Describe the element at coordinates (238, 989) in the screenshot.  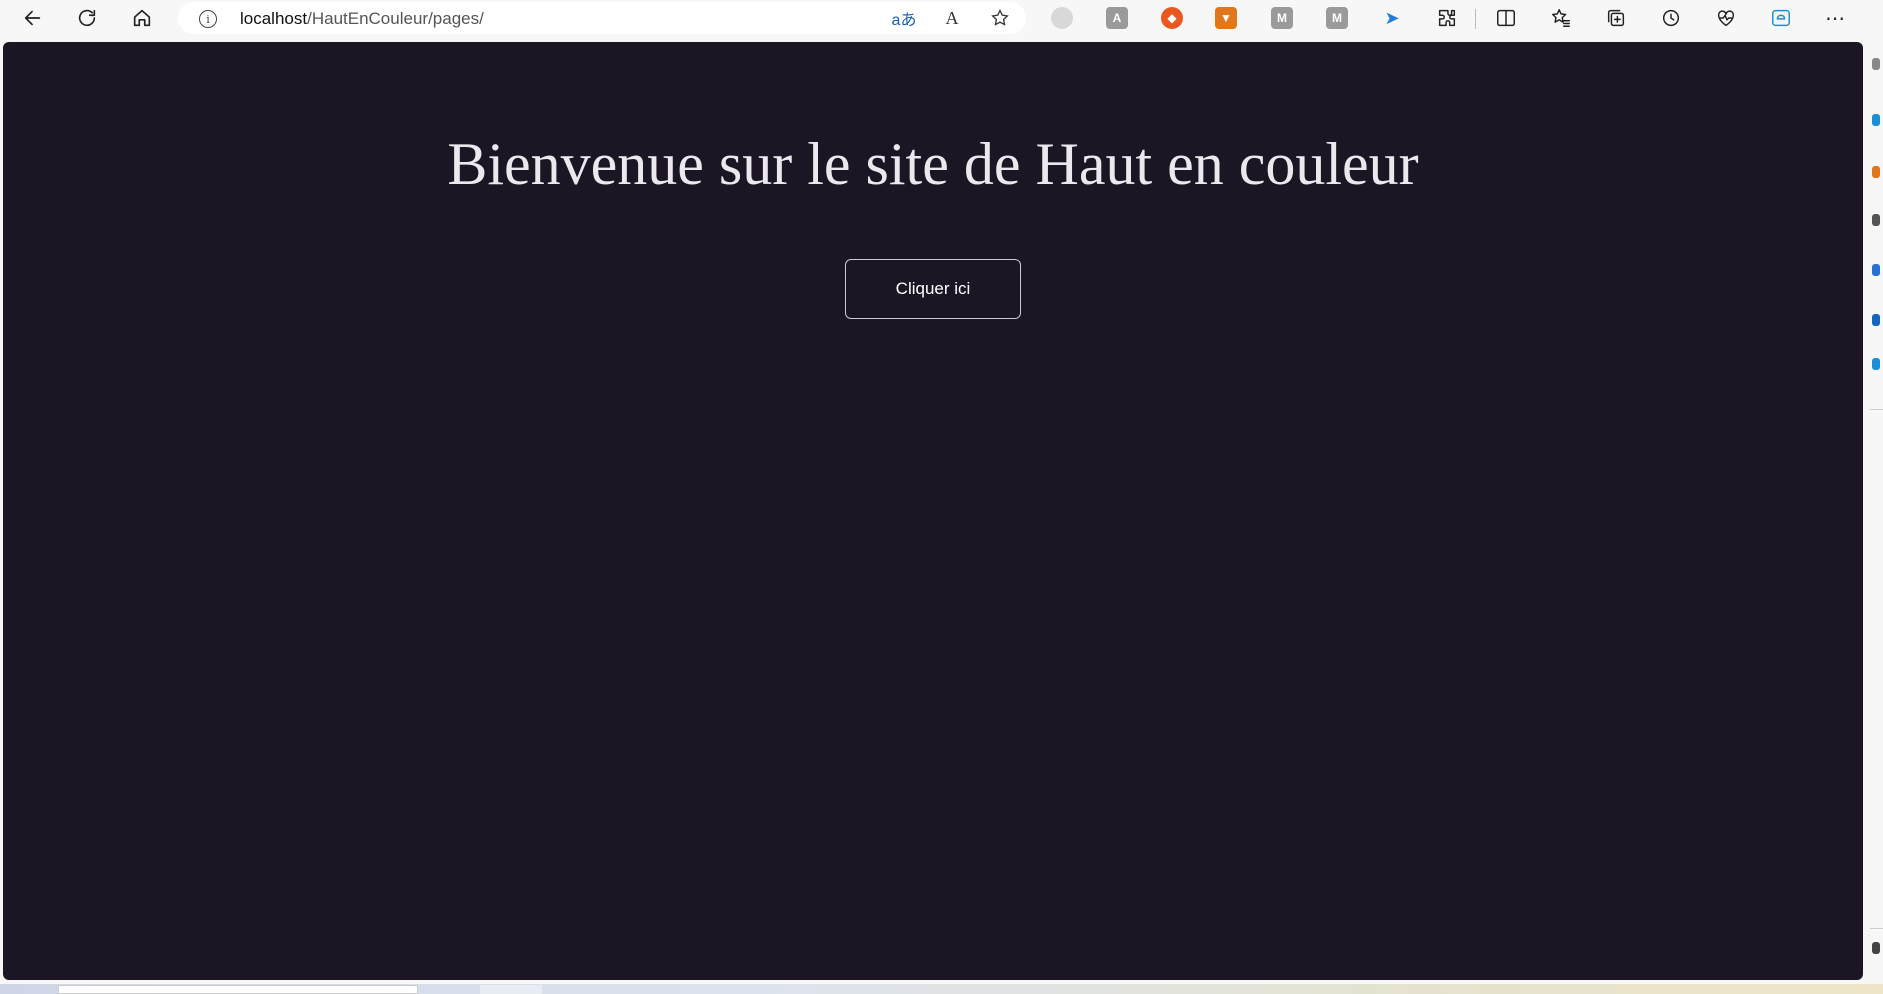
I see `taskbar-window-preview` at that location.